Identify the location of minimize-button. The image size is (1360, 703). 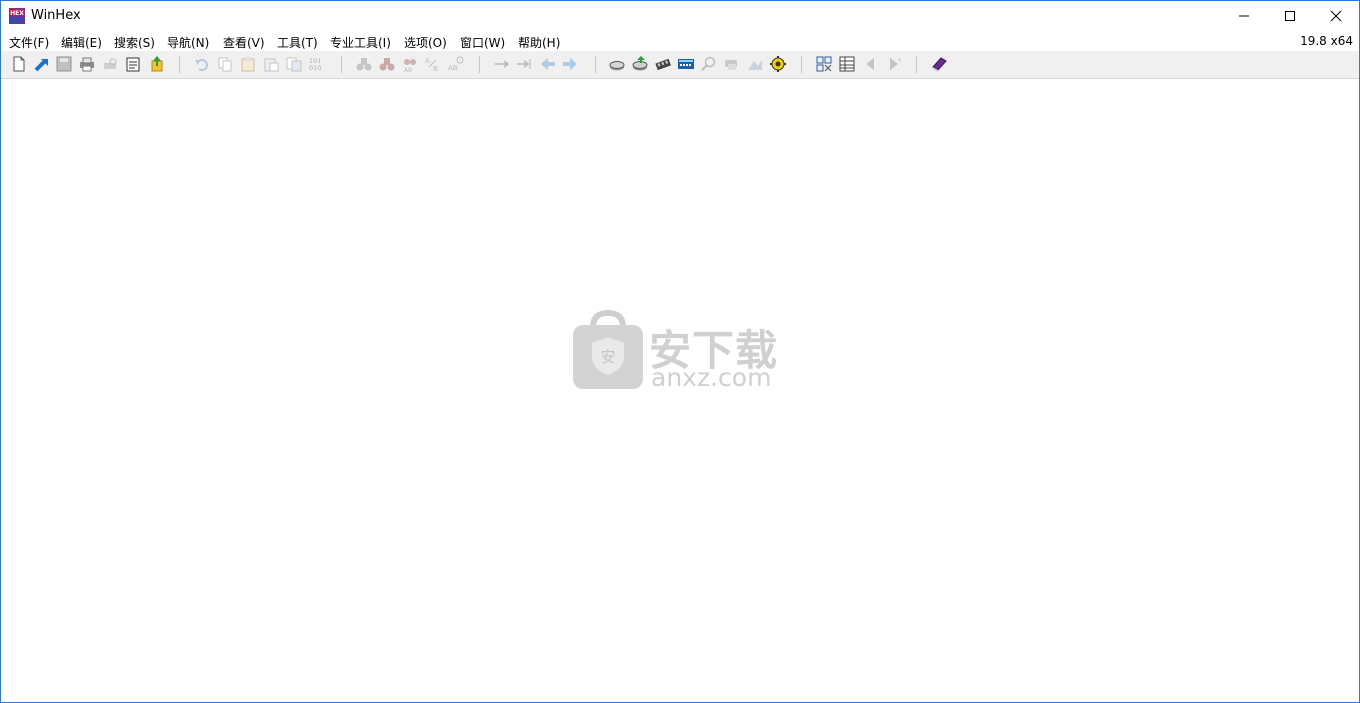
(1244, 16).